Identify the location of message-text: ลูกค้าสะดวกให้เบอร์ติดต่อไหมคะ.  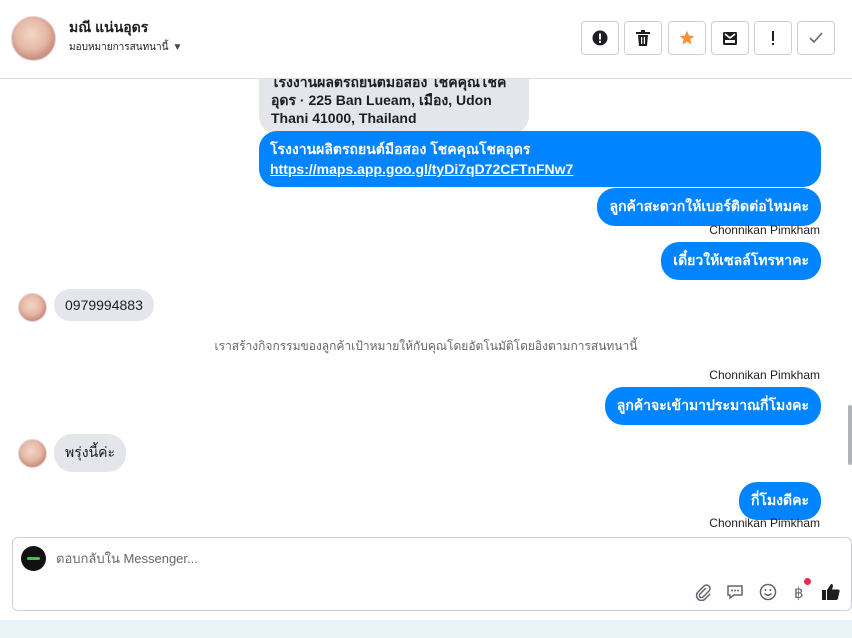
(709, 206).